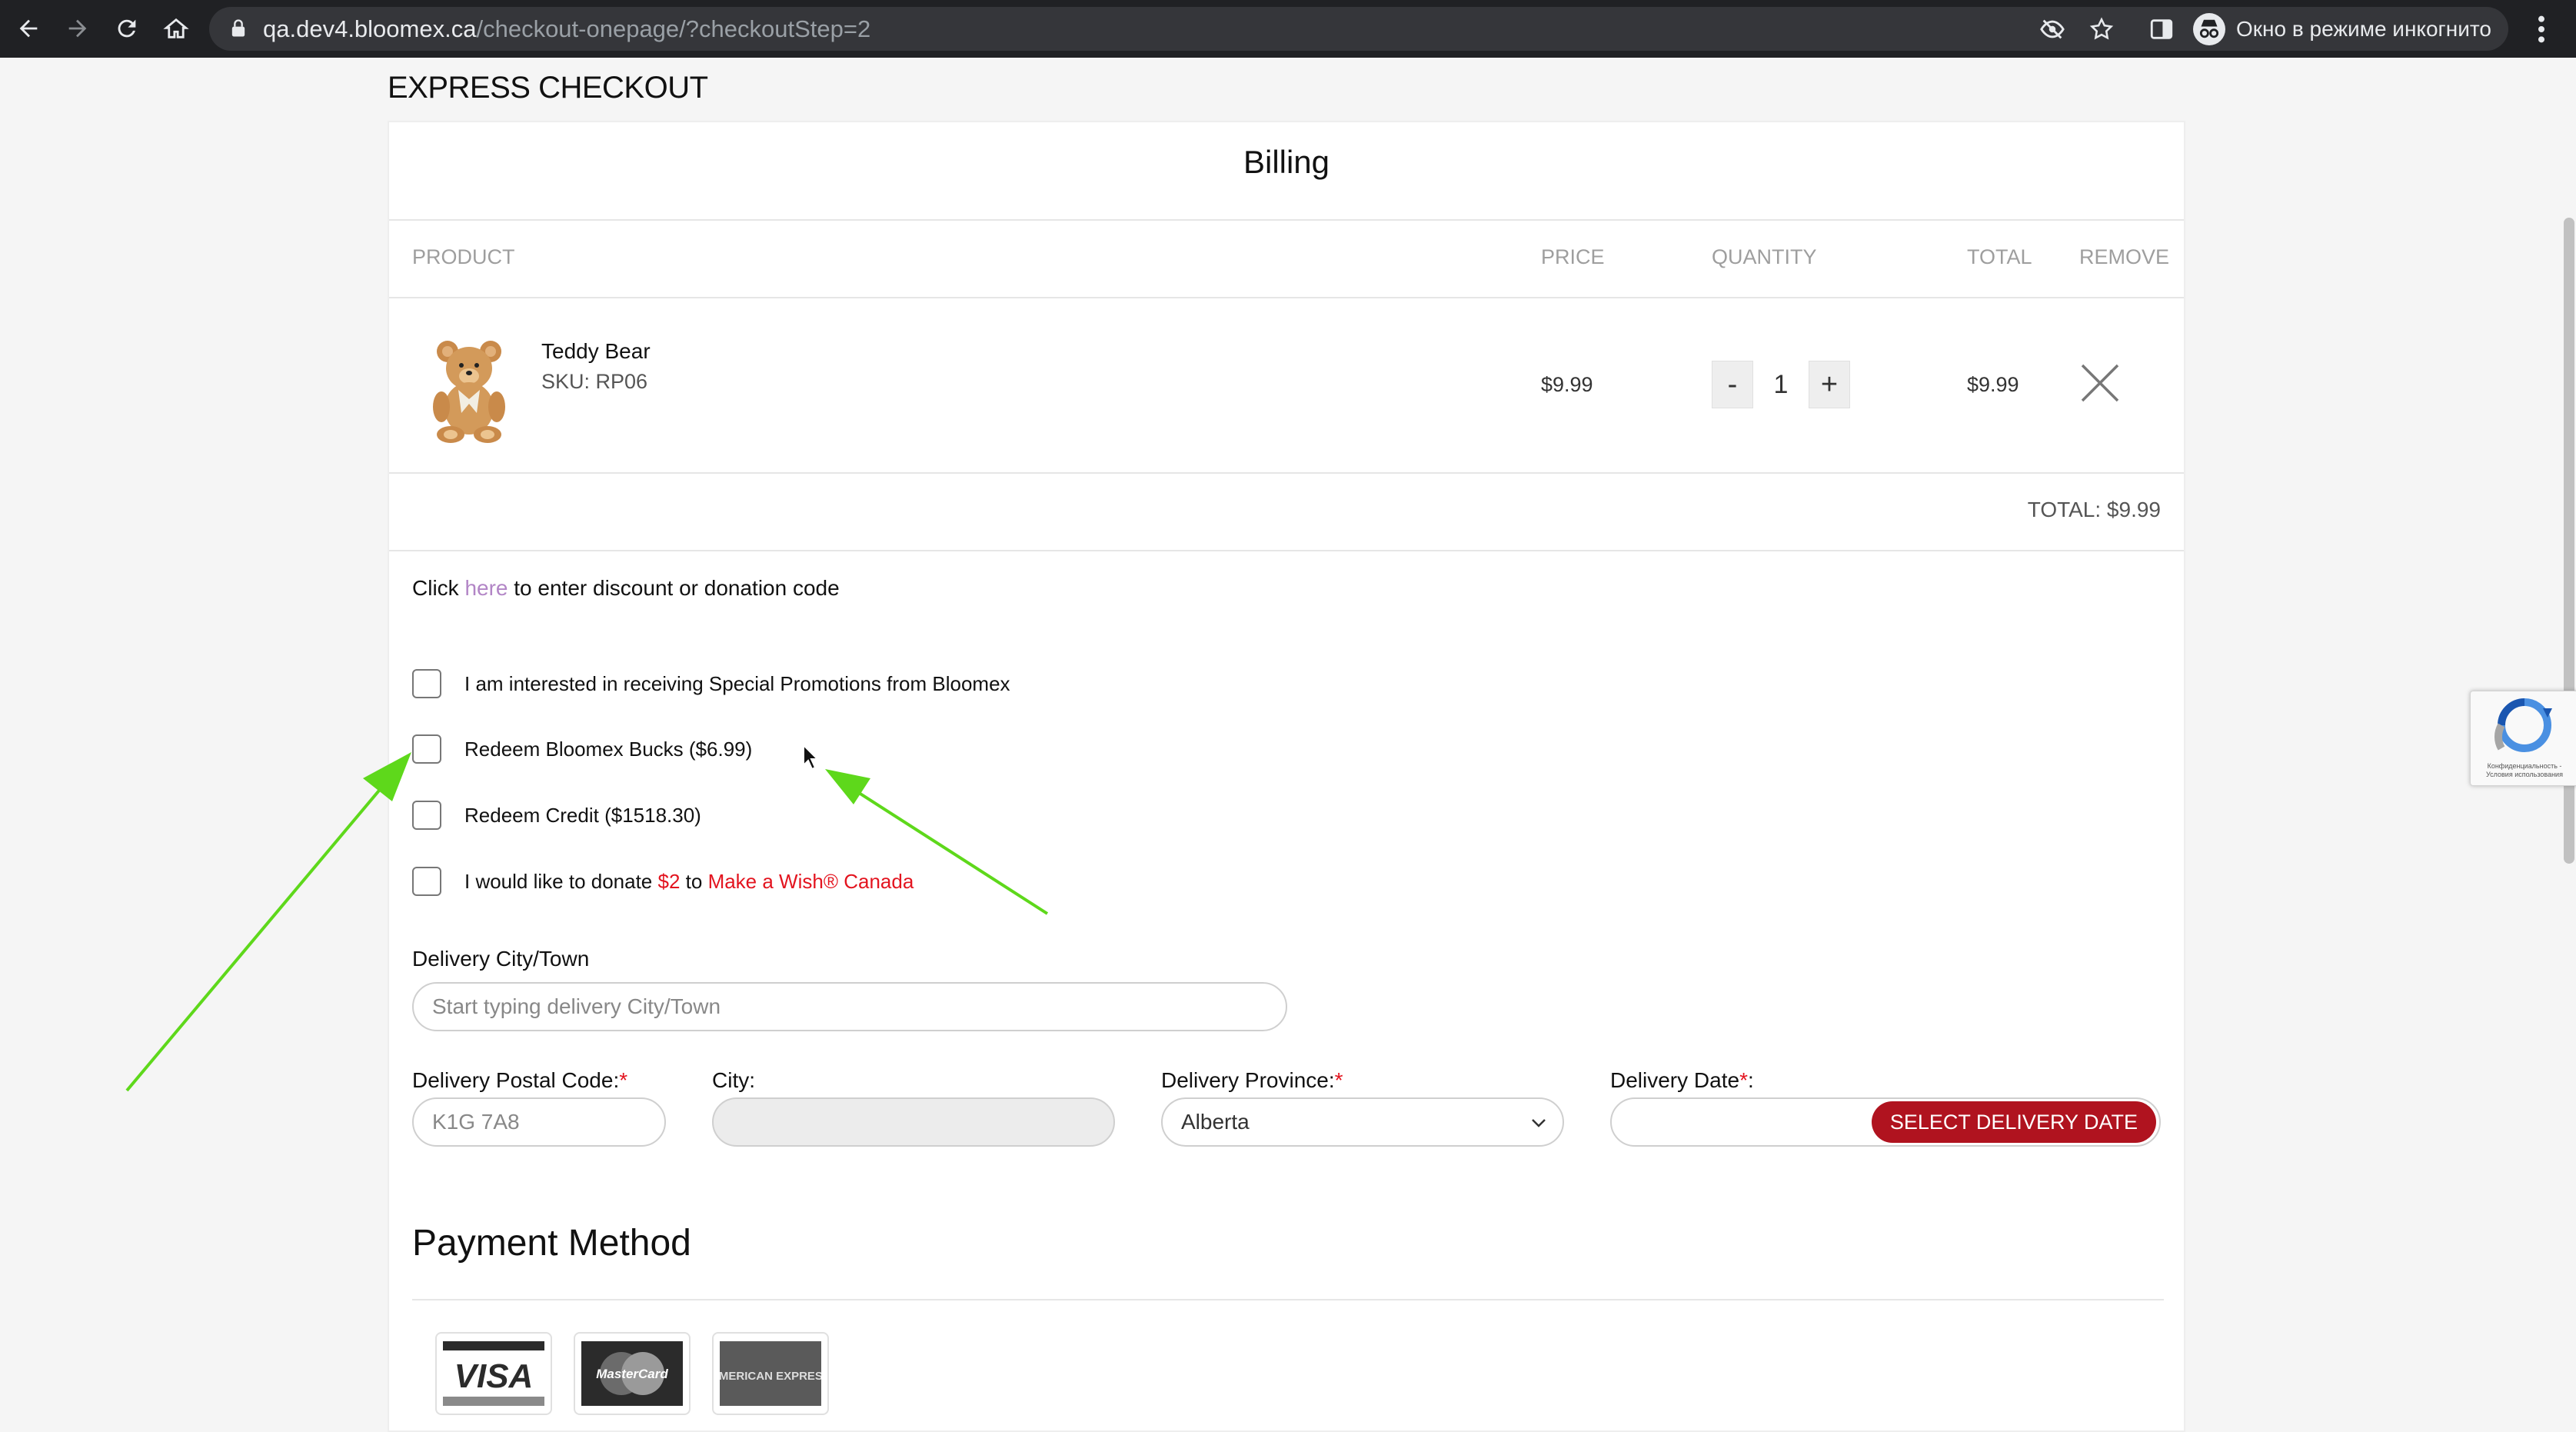  Describe the element at coordinates (427, 881) in the screenshot. I see `donate-checkbox` at that location.